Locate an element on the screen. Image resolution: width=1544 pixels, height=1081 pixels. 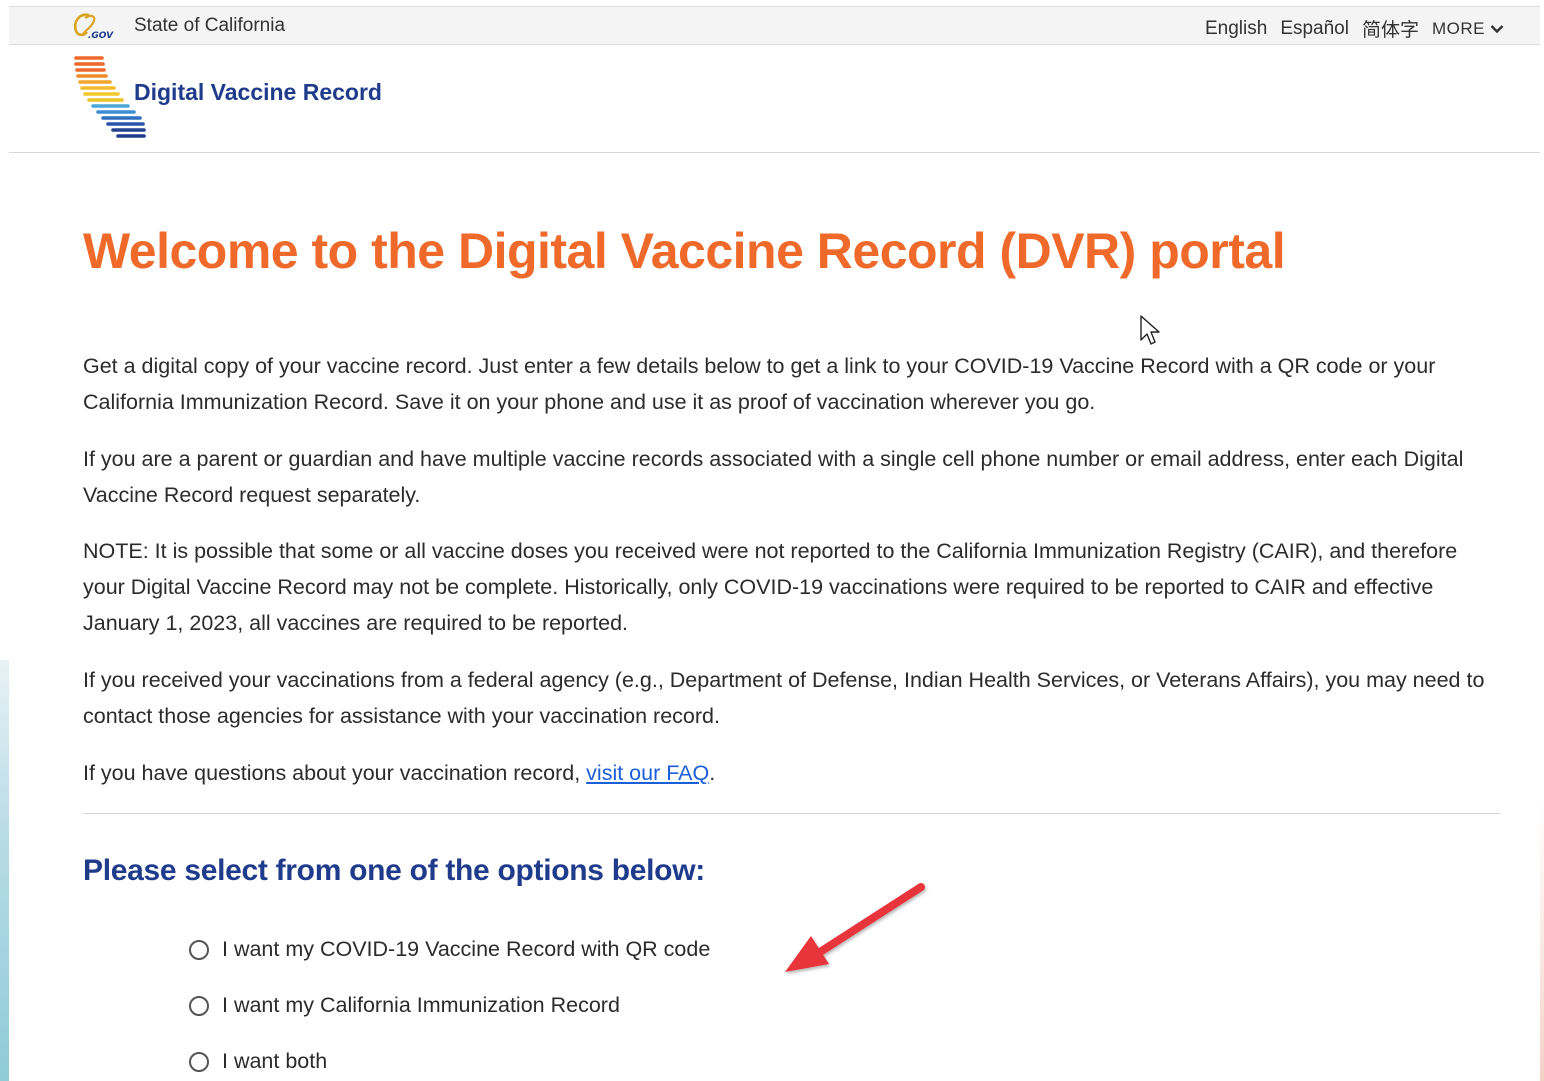
site-title: Digital Vaccine Record is located at coordinates (258, 92).